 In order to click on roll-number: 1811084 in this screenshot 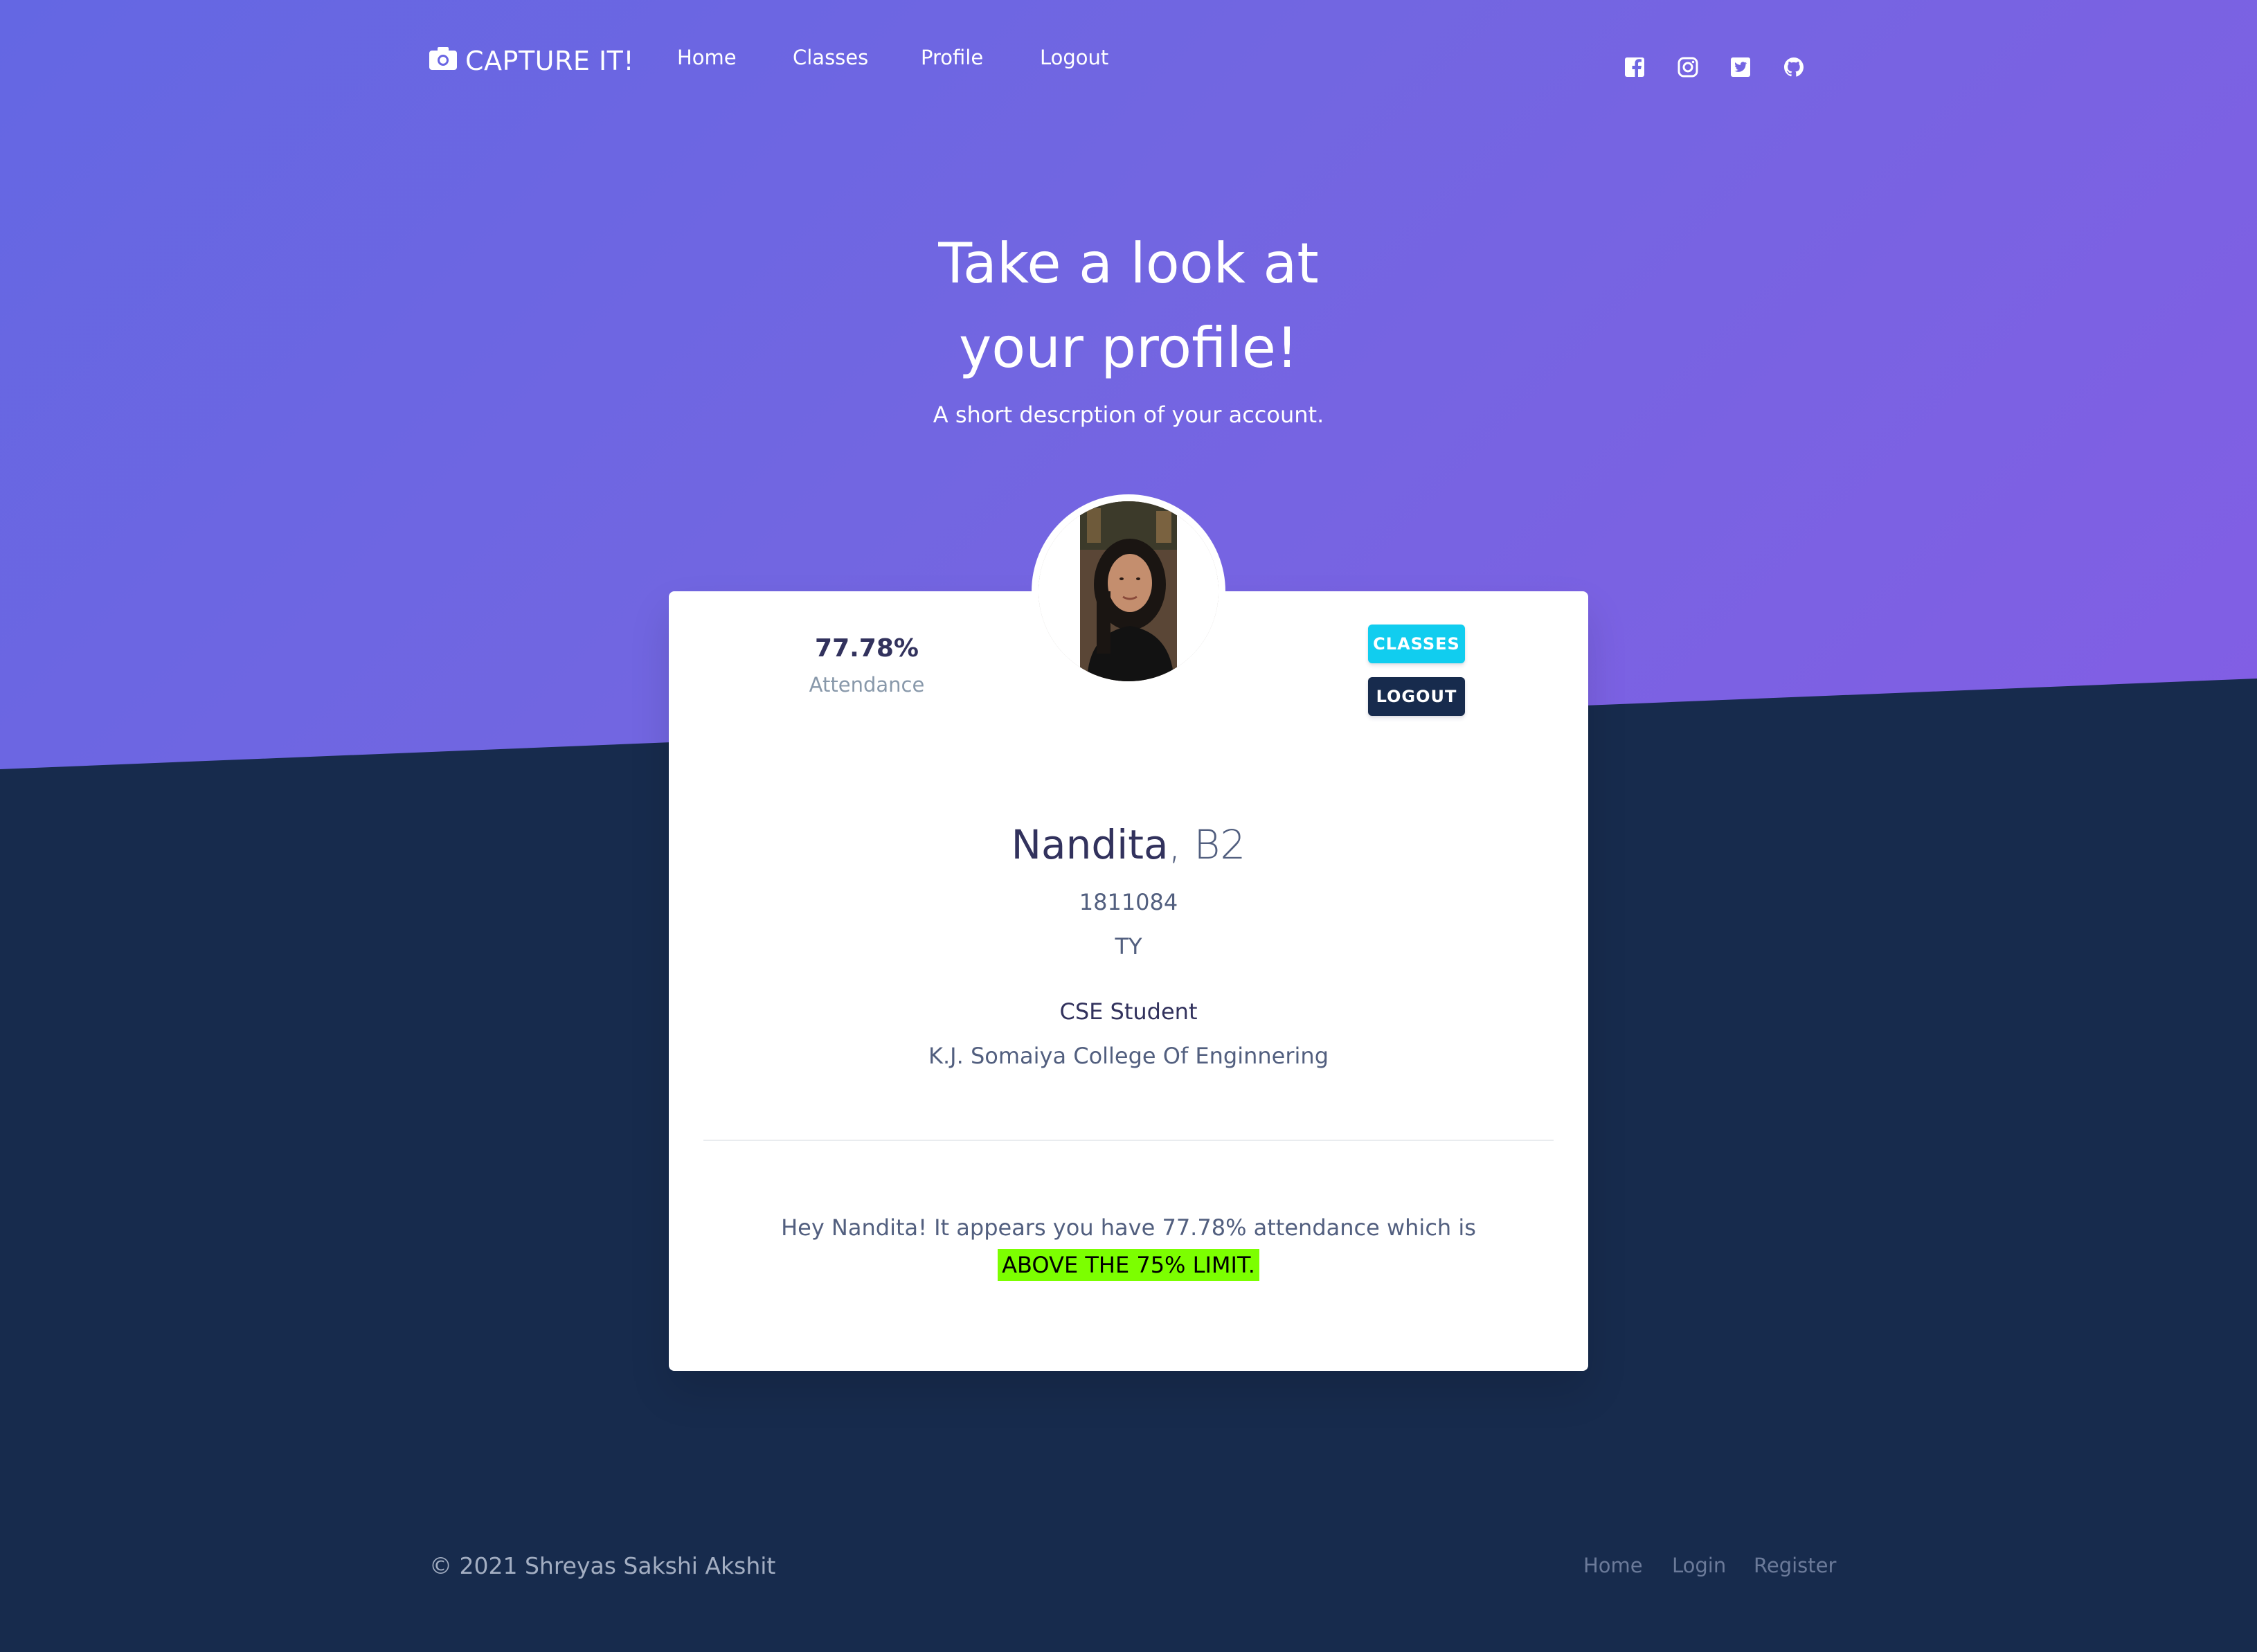, I will do `click(1129, 902)`.